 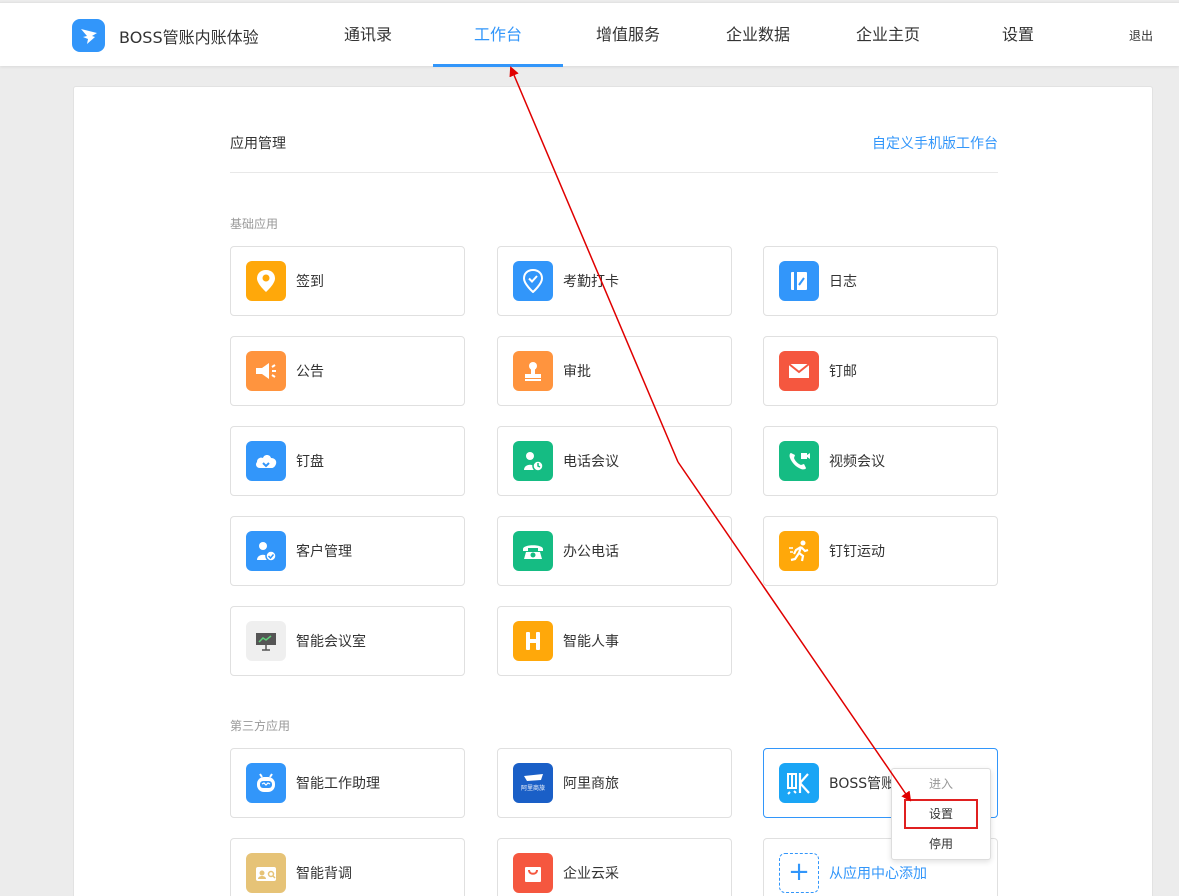 I want to click on megaphone-icon, so click(x=266, y=371).